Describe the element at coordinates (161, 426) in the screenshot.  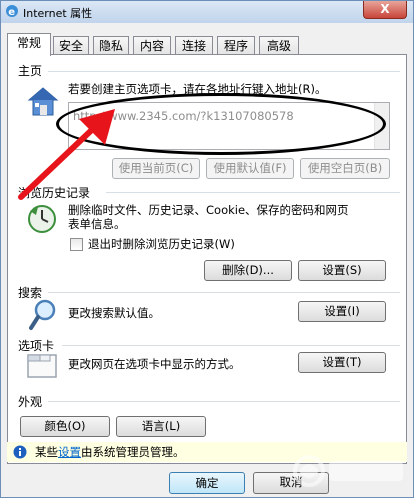
I see `languages-button: 语言(L)` at that location.